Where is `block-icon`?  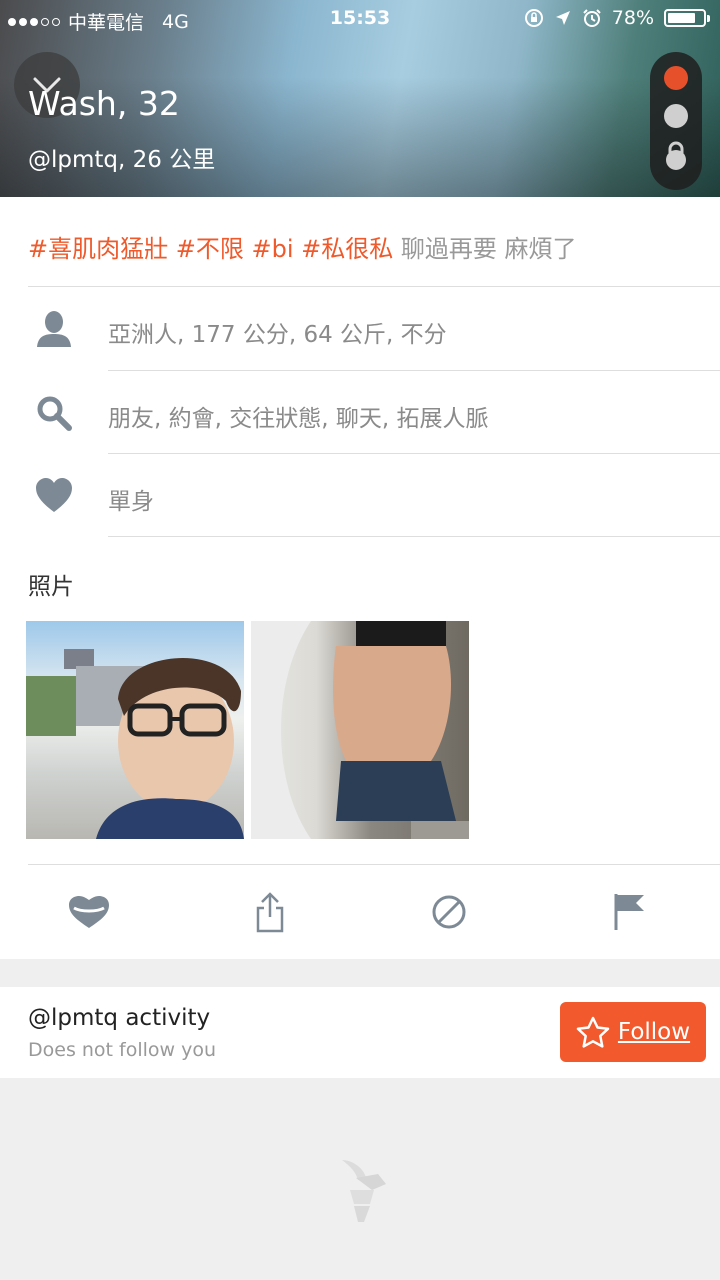
block-icon is located at coordinates (449, 912).